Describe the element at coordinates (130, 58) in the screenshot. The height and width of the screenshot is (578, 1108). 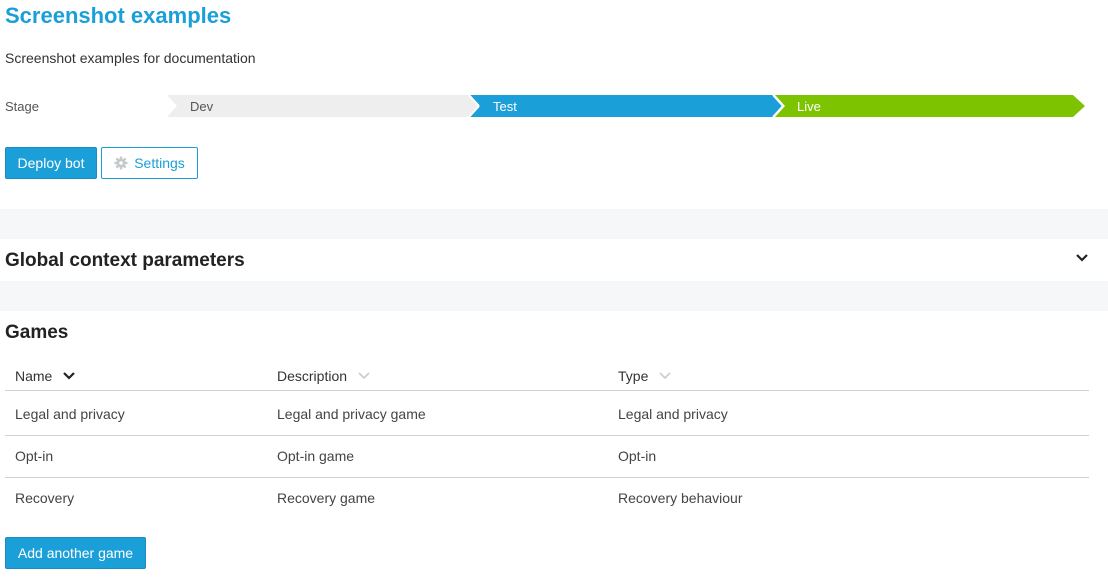
I see `page-subtitle: Screenshot examples for documentation` at that location.